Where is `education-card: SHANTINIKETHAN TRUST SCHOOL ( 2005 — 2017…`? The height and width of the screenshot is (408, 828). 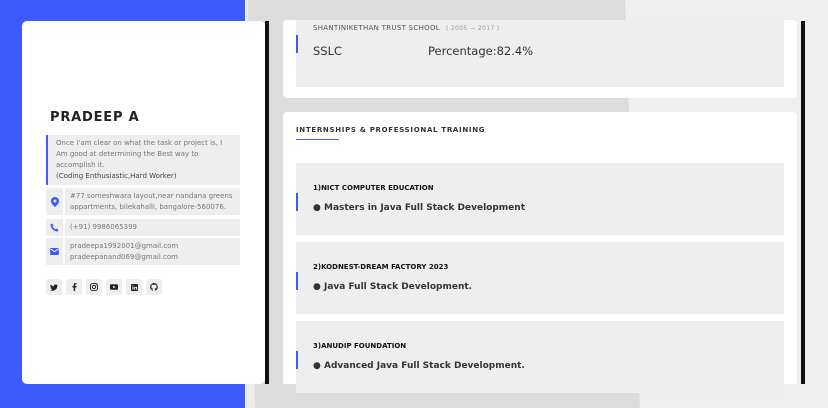
education-card: SHANTINIKETHAN TRUST SCHOOL ( 2005 — 2017… is located at coordinates (540, 59).